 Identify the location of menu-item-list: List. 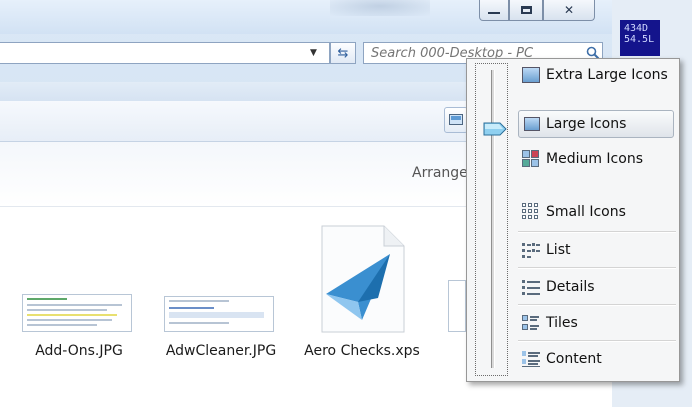
(596, 250).